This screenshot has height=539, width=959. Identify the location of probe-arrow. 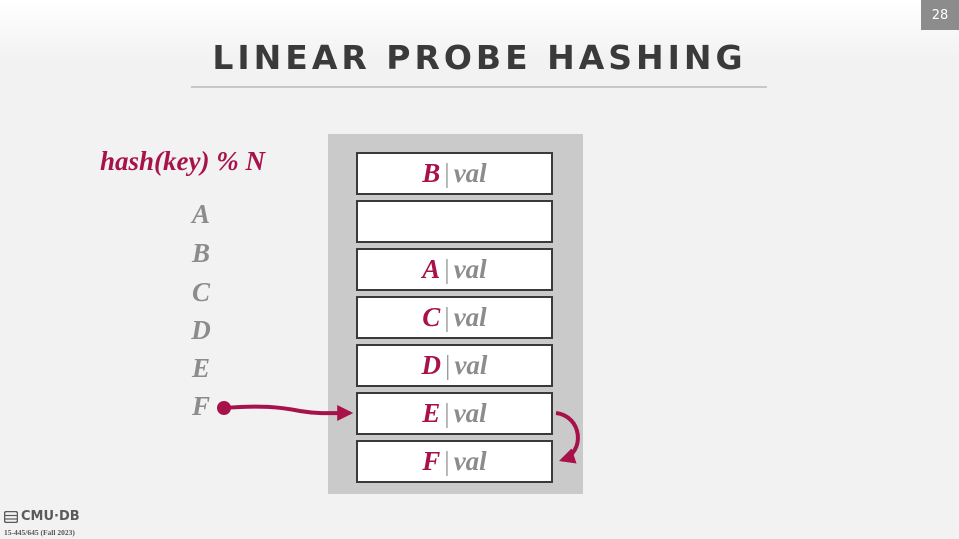
(567, 437).